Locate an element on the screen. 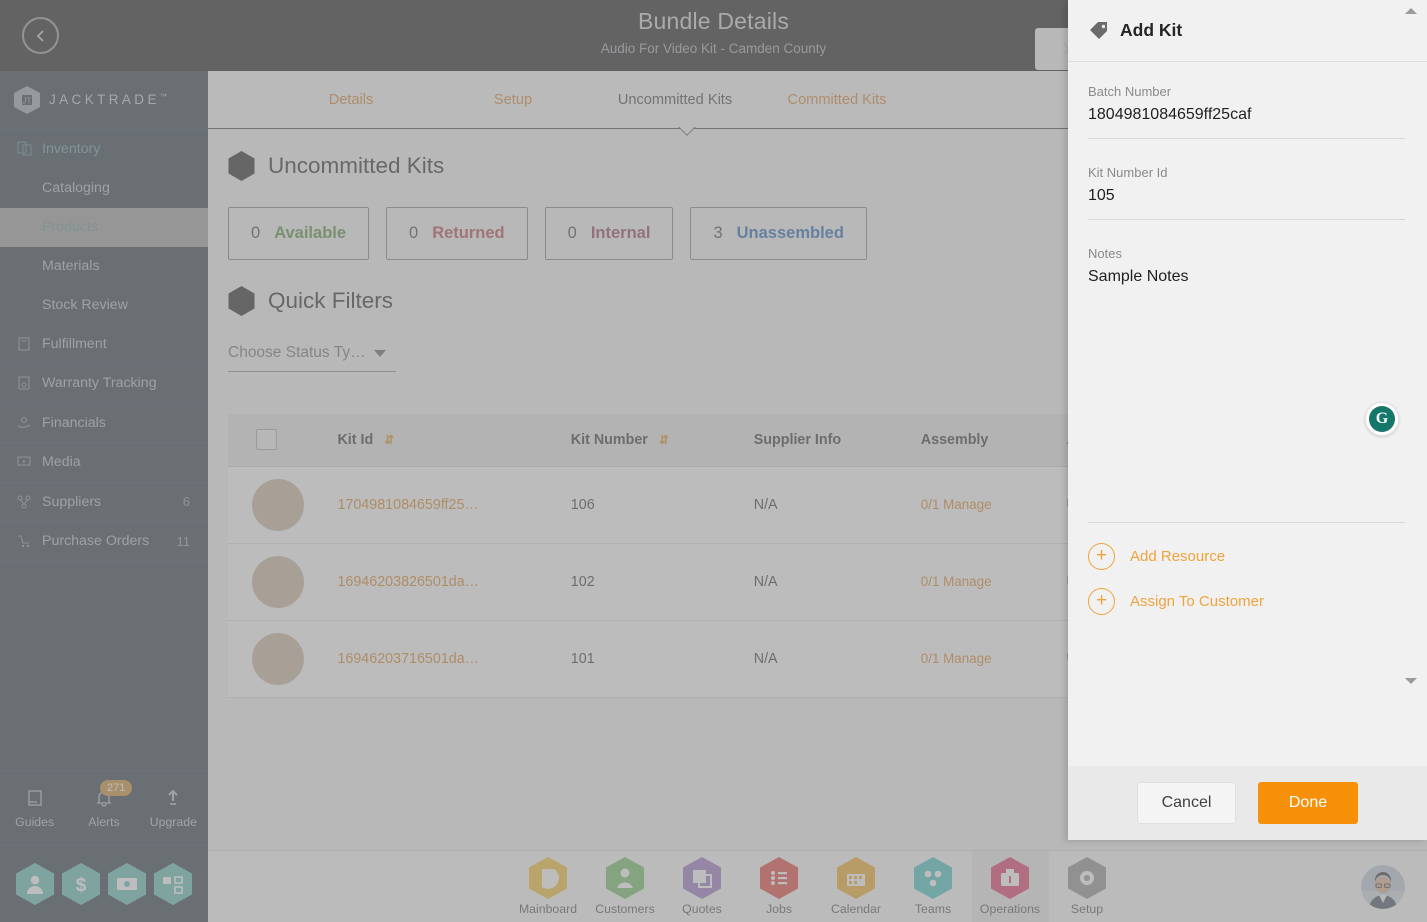  field-value: 105 is located at coordinates (1246, 200).